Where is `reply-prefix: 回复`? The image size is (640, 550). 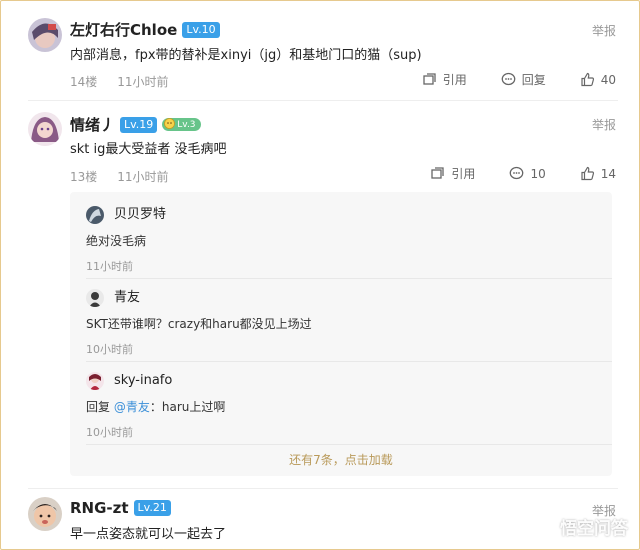 reply-prefix: 回复 is located at coordinates (98, 407).